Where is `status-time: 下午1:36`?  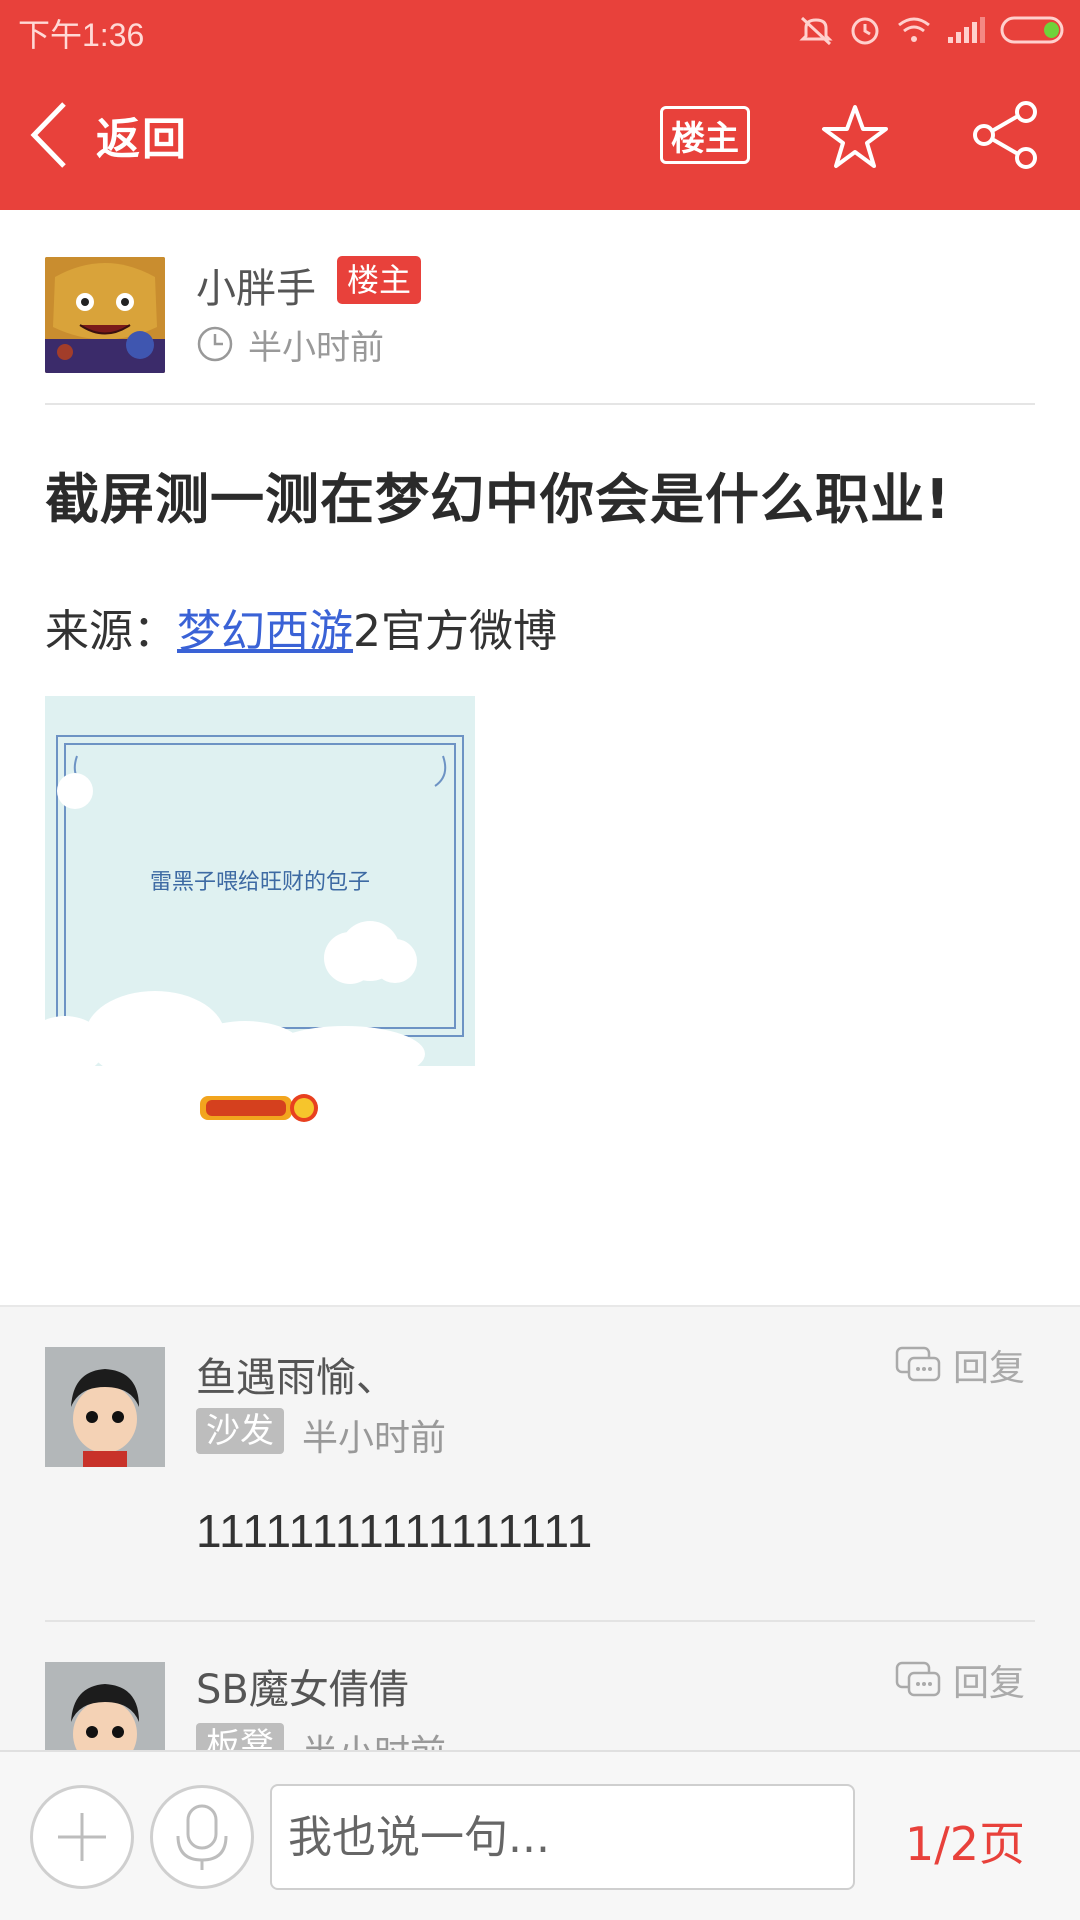 status-time: 下午1:36 is located at coordinates (81, 35).